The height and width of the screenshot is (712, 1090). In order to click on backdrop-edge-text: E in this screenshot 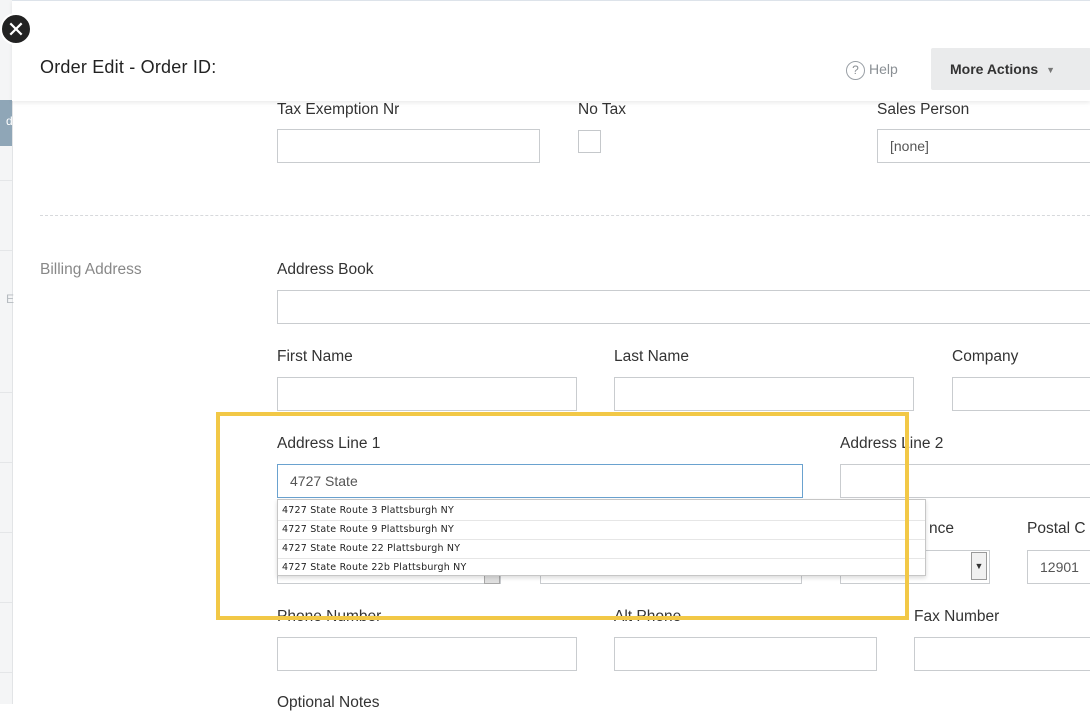, I will do `click(10, 299)`.